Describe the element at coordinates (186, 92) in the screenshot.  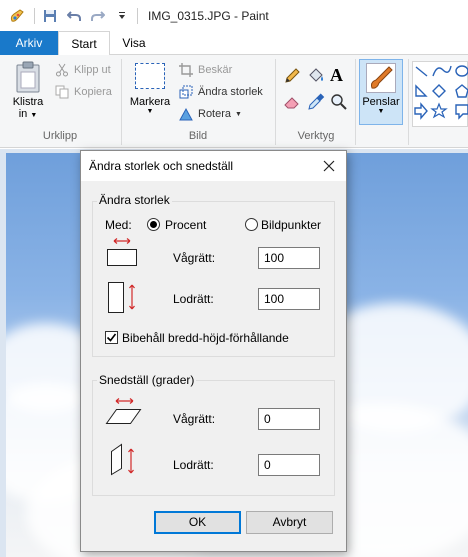
I see `resize-icon` at that location.